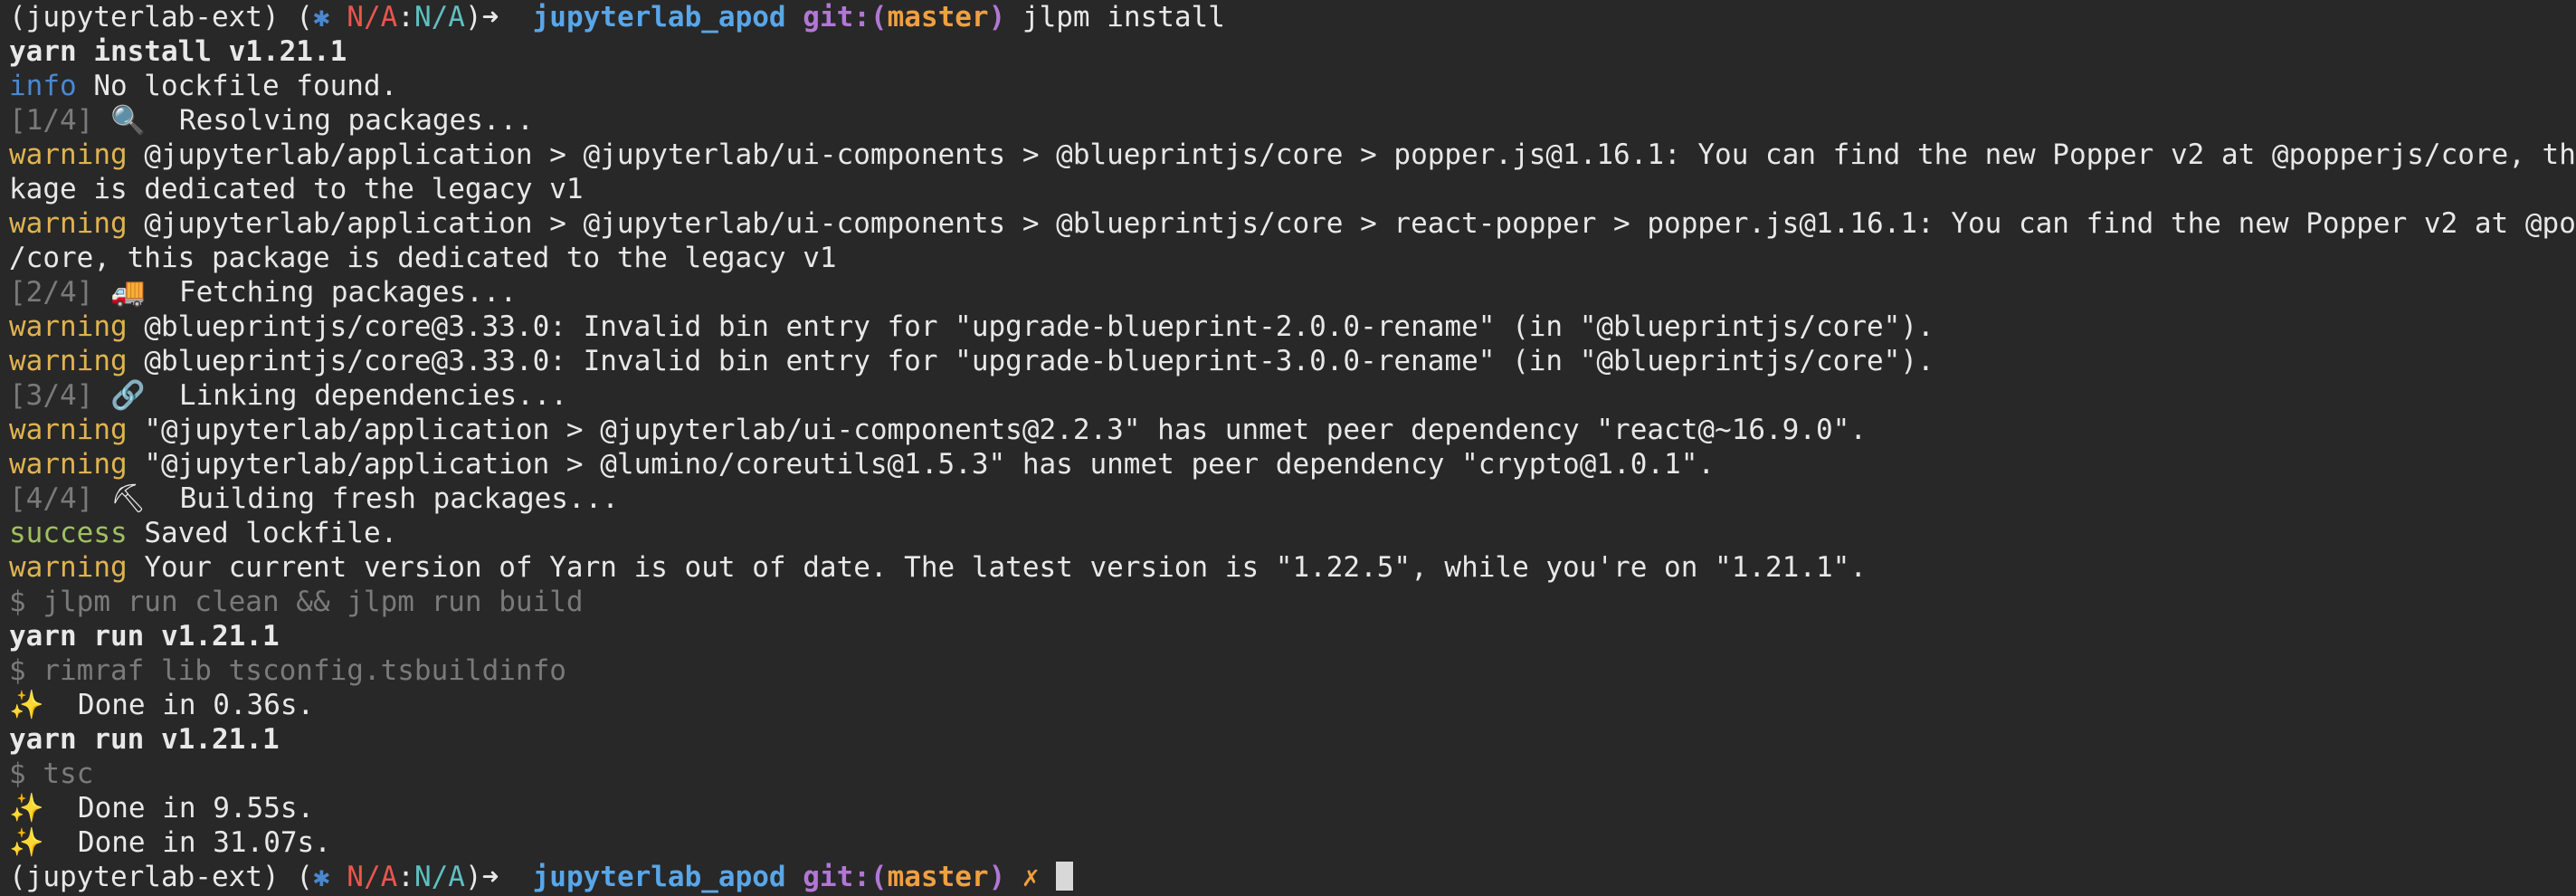 The height and width of the screenshot is (896, 2576). What do you see at coordinates (1292, 705) in the screenshot?
I see `terminal-line: ✨ Done in 0.36s.` at bounding box center [1292, 705].